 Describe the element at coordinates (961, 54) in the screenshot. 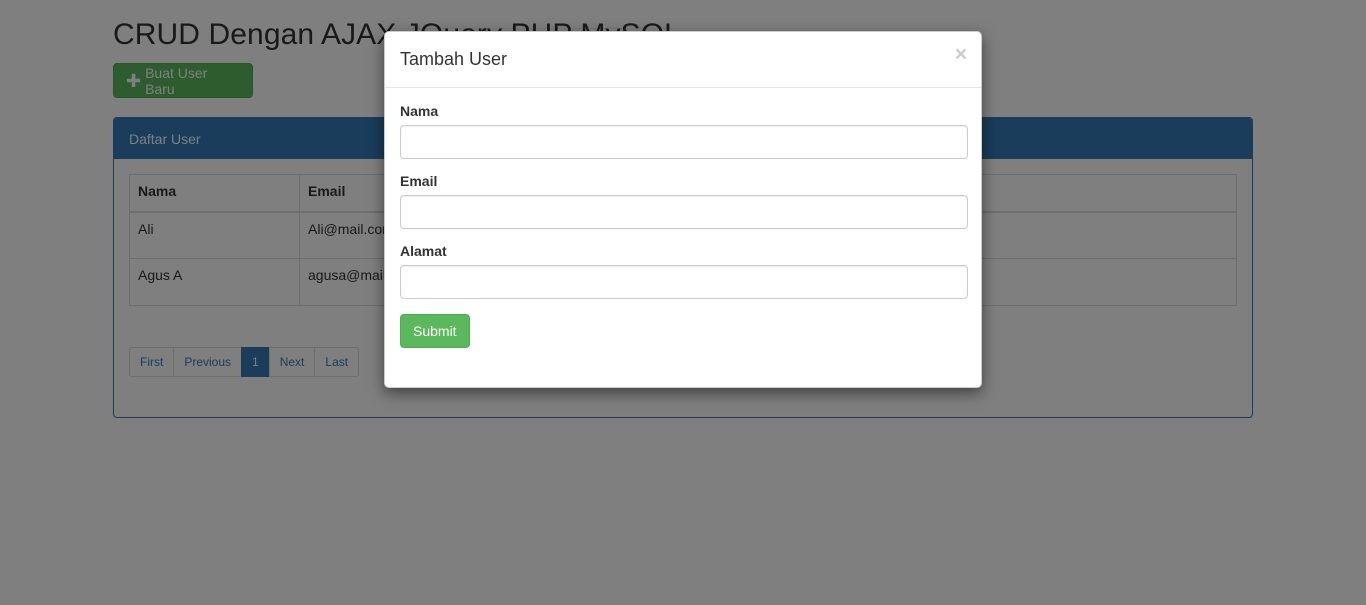

I see `close-icon: ×` at that location.